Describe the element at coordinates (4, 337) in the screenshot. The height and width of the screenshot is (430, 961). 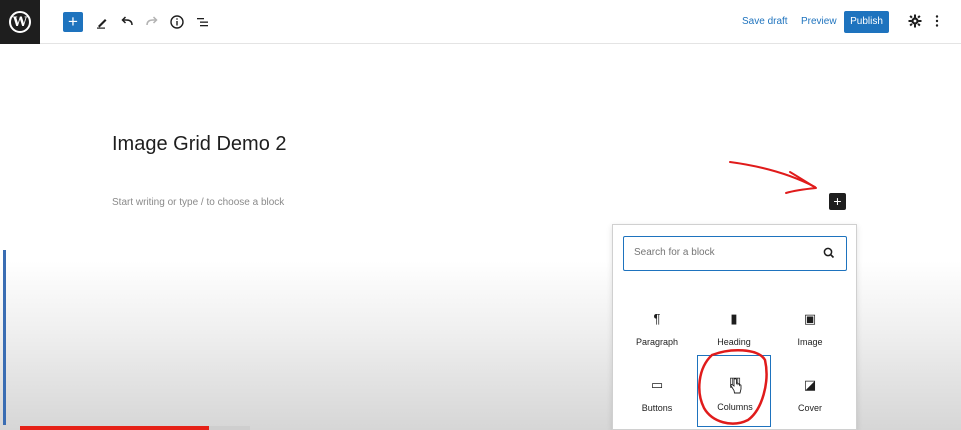
I see `left-edge-highlight` at that location.